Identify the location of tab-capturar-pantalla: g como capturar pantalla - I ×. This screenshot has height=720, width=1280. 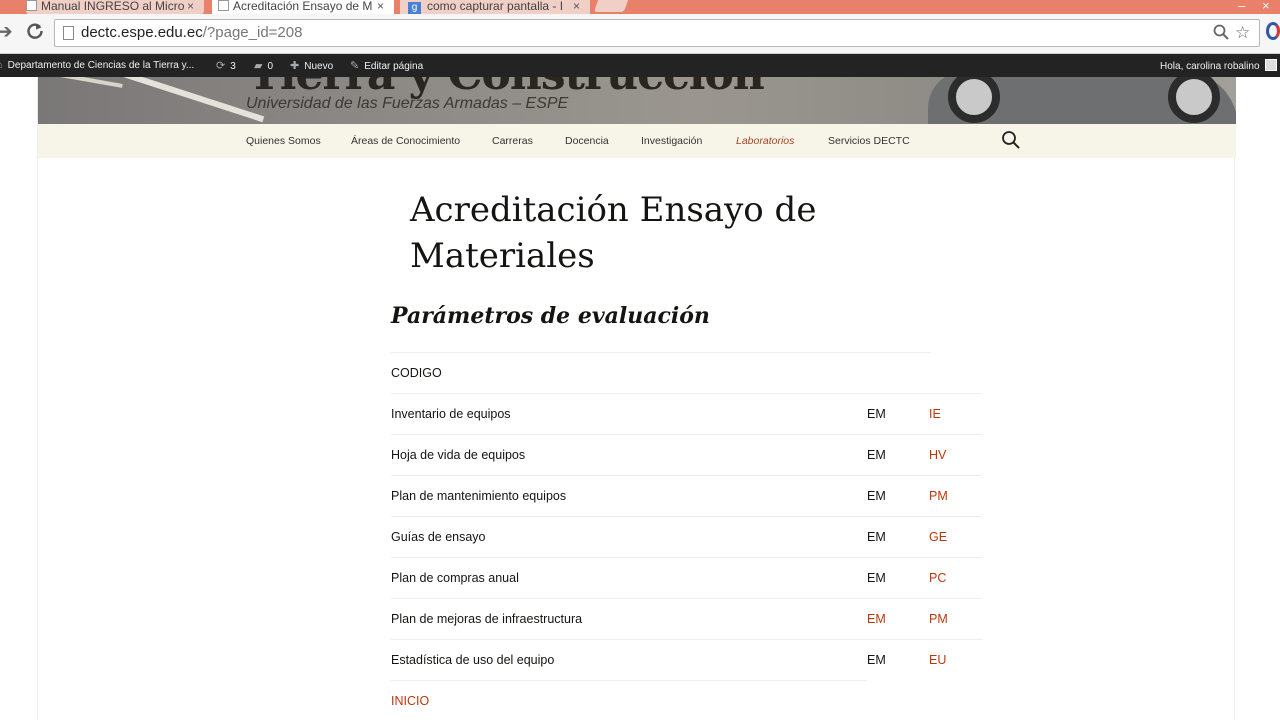
(495, 7).